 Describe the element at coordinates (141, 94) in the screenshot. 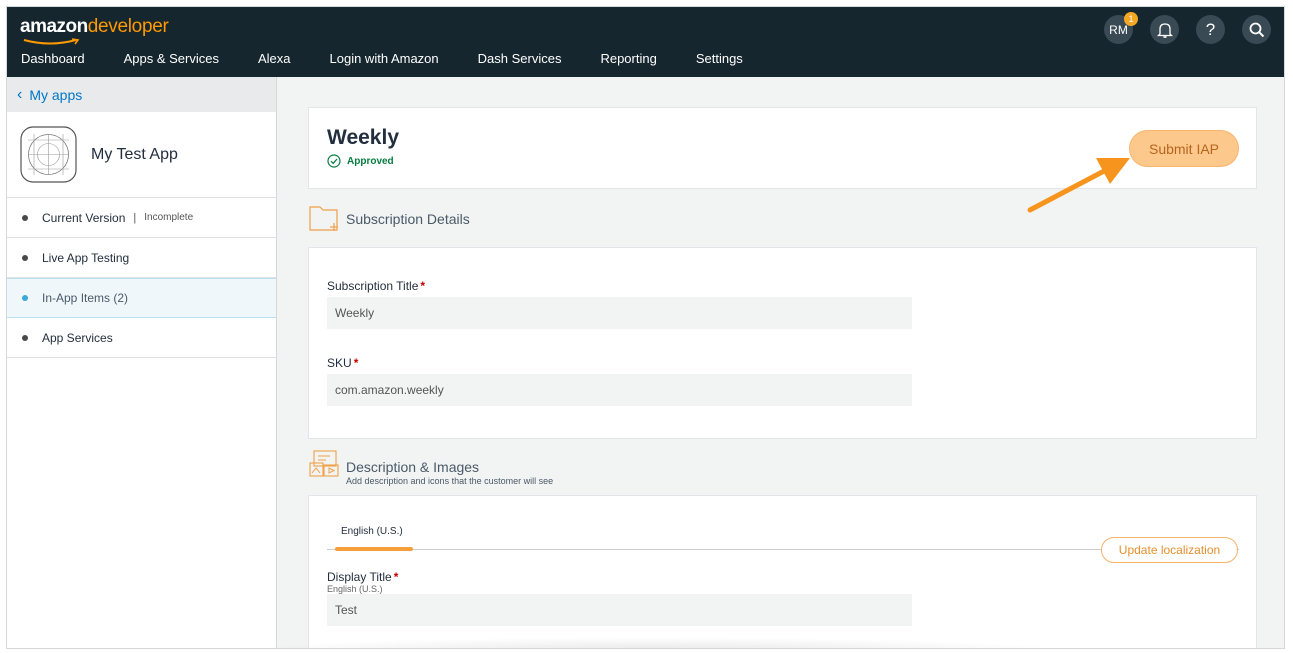

I see `back-to-my-apps-link: ‹ My apps` at that location.